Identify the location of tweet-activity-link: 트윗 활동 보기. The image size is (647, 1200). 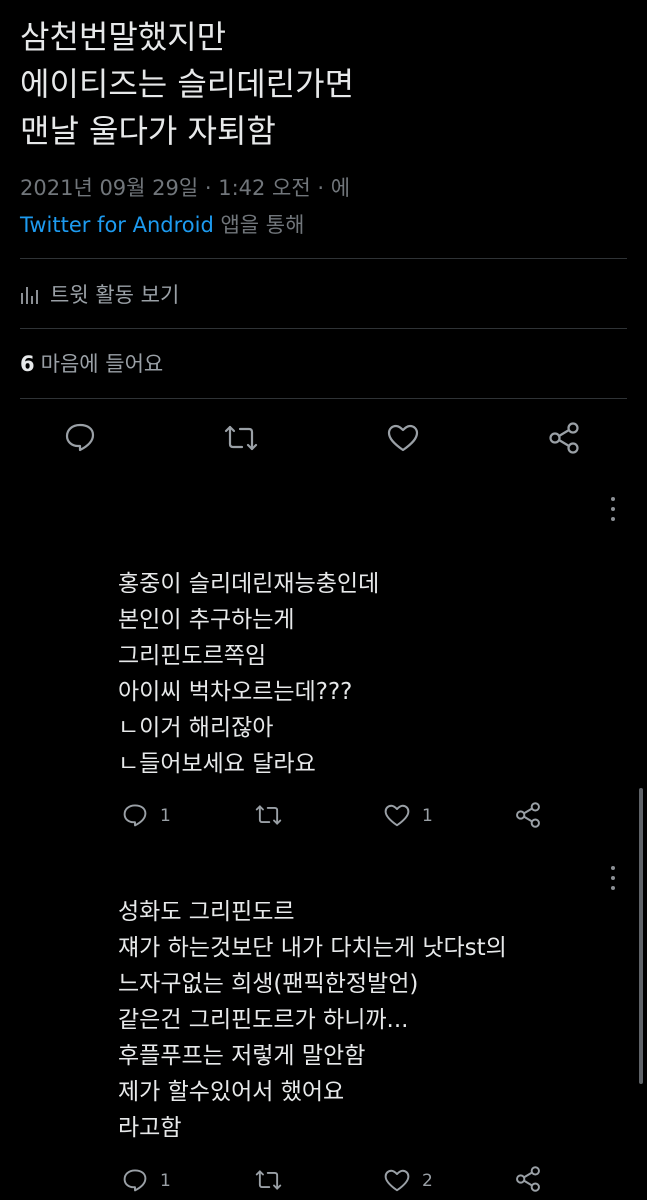
(99, 294).